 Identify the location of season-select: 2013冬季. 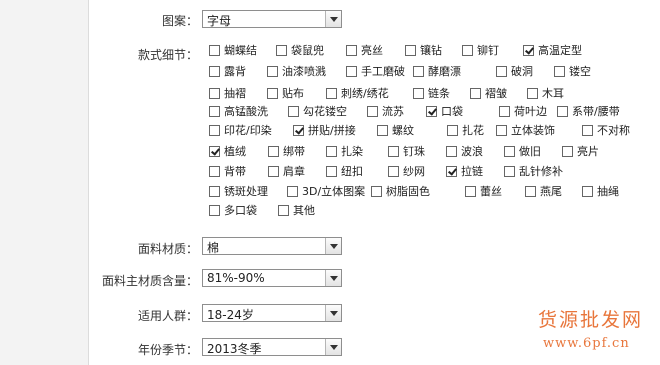
(272, 347).